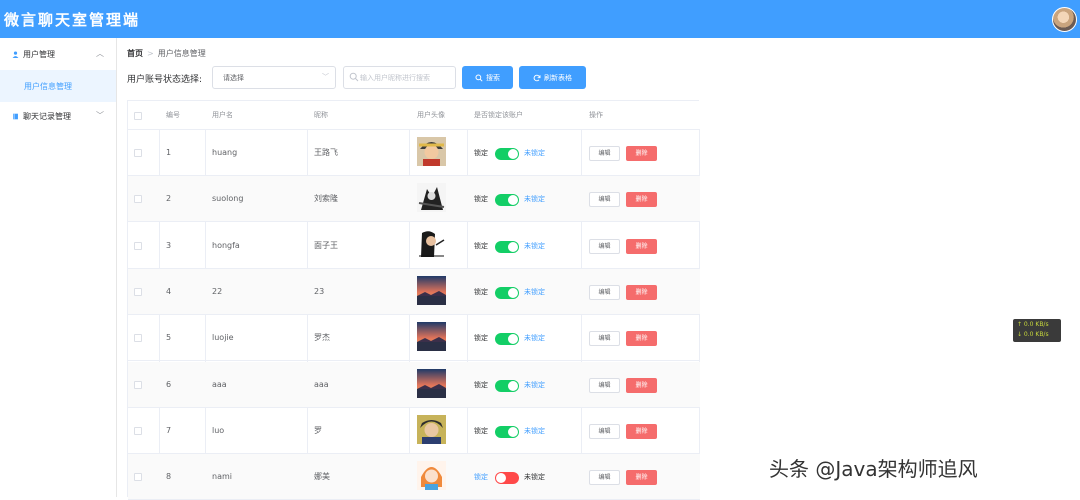  I want to click on cell-id: 3, so click(169, 245).